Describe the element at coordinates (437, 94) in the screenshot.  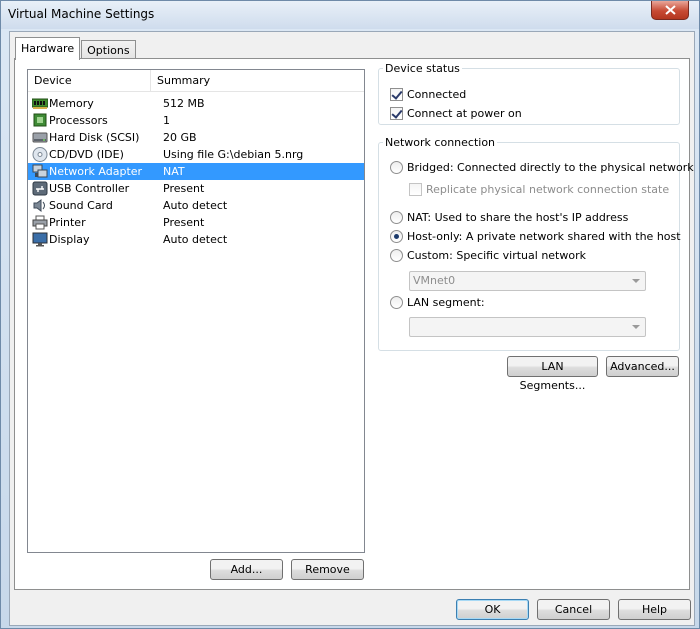
I see `connected-label: Connected` at that location.